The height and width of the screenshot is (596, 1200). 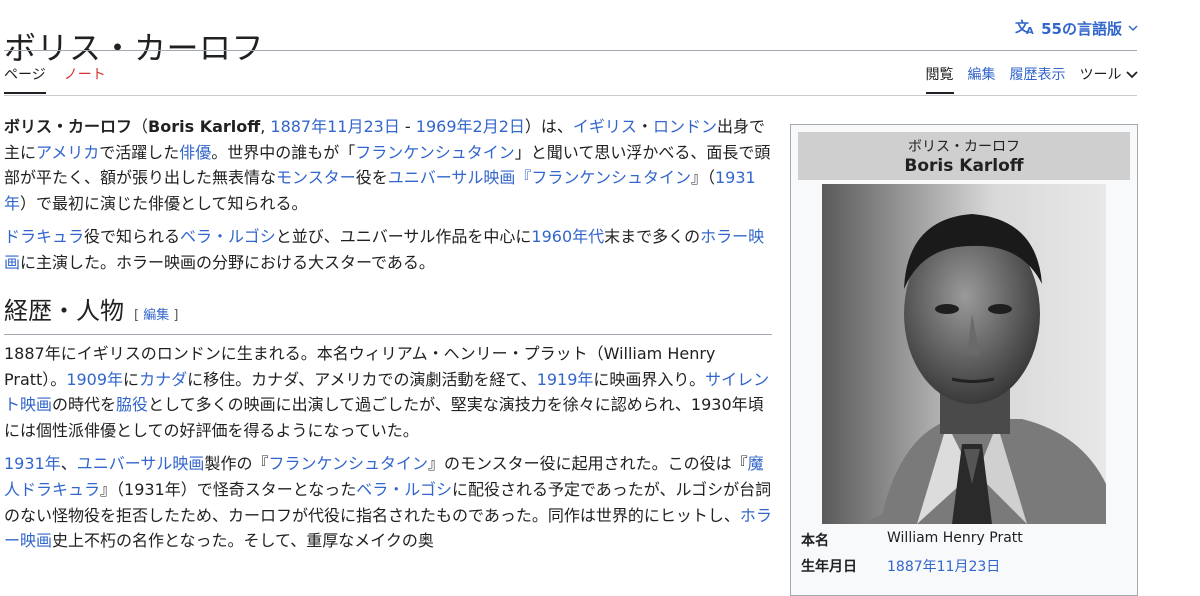 I want to click on infobox-name-jp: ボリス・カーロフ, so click(x=964, y=147).